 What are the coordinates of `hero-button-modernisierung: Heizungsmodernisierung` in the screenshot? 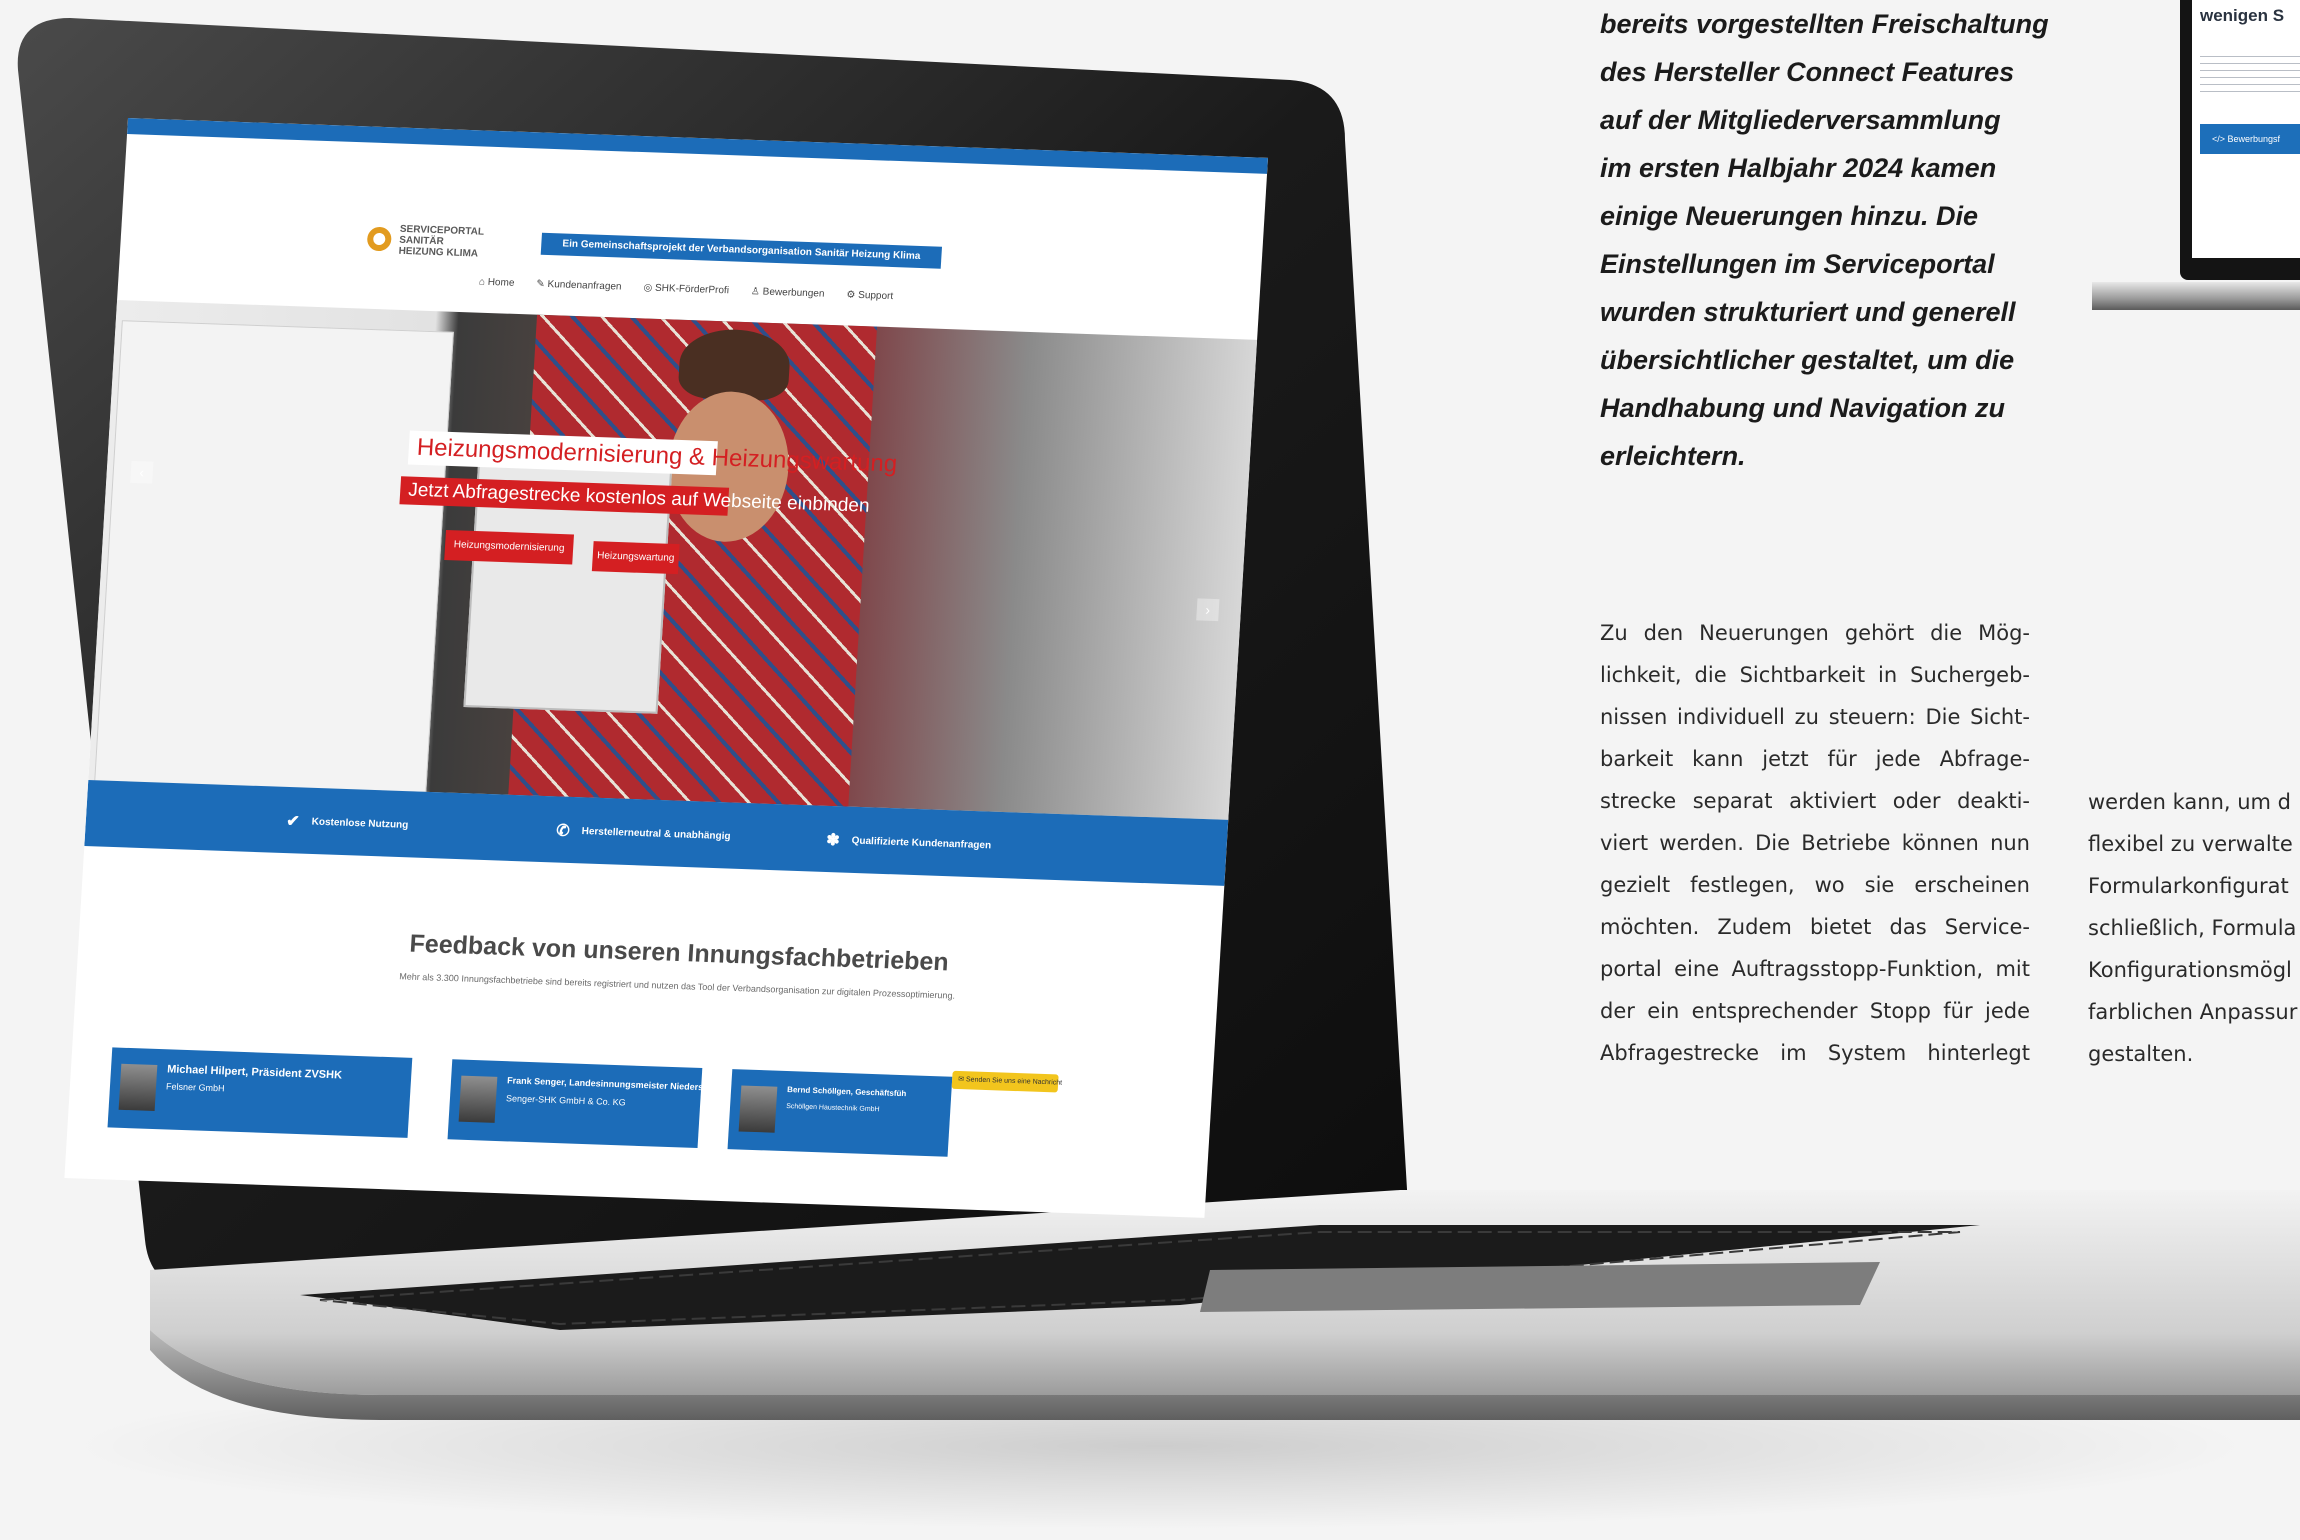 It's located at (509, 547).